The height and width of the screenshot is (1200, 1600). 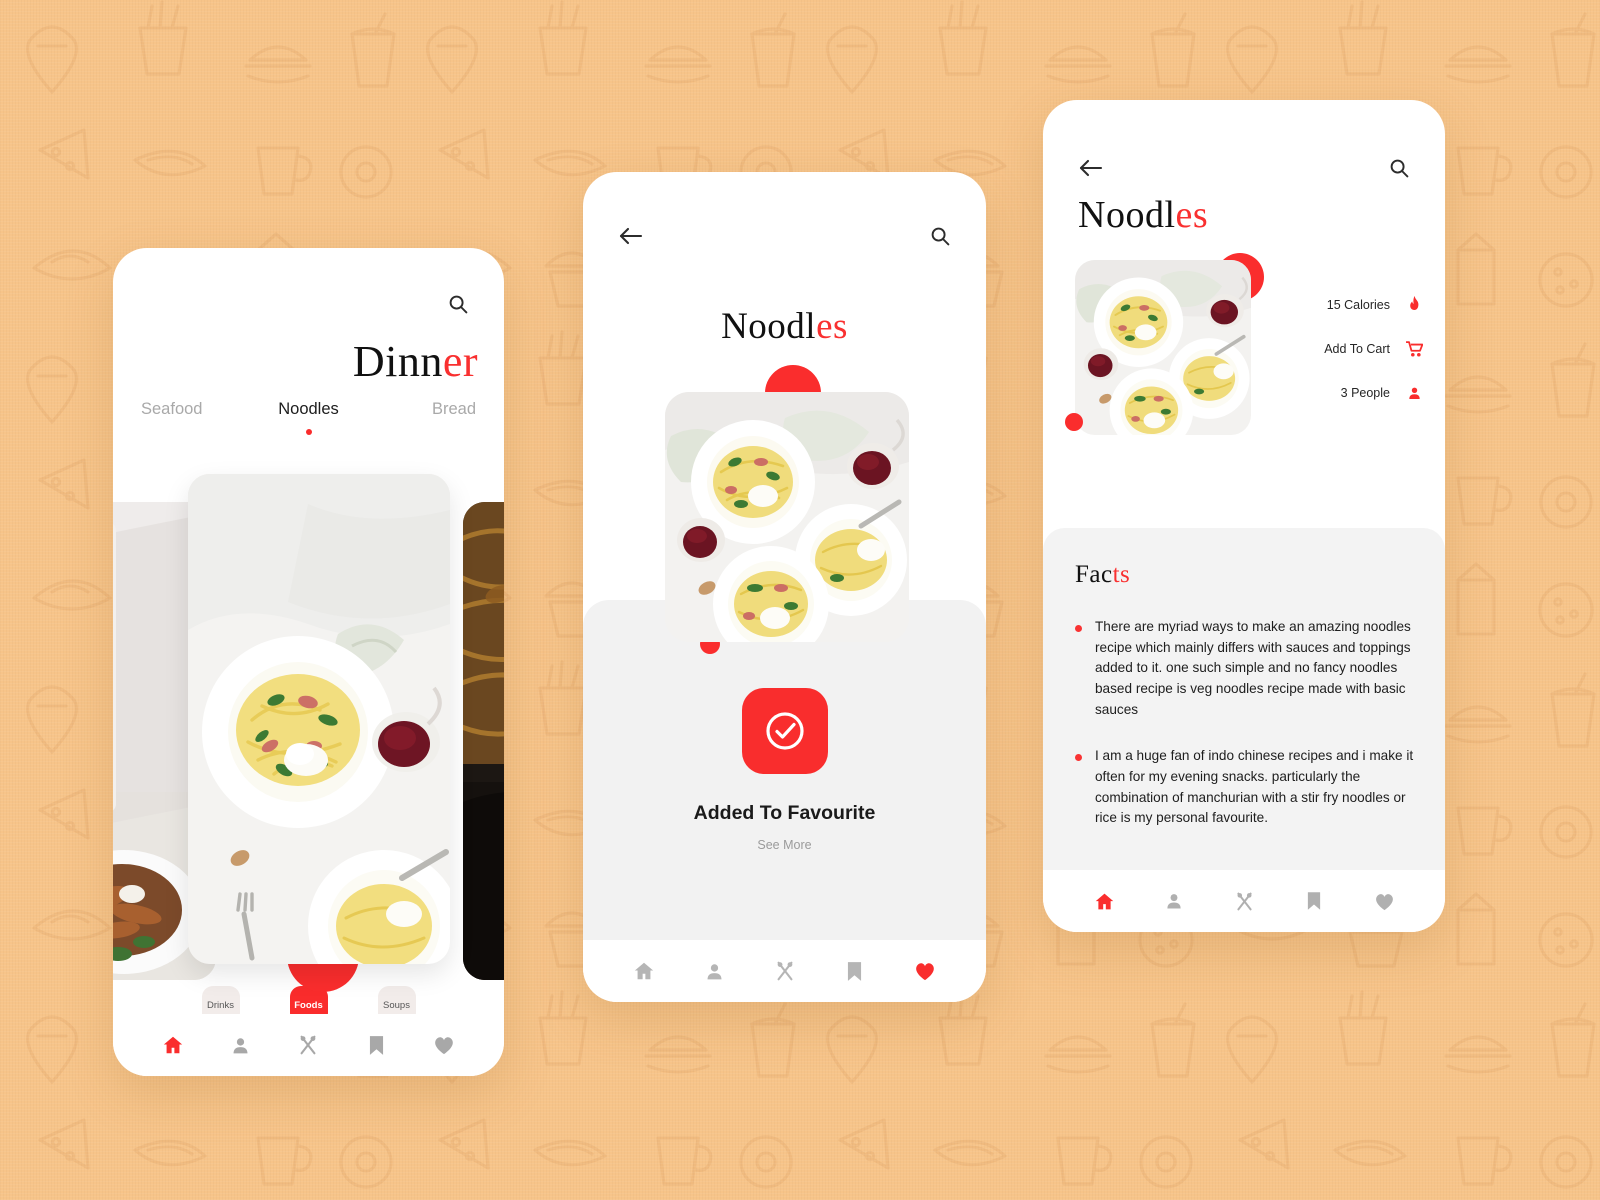 I want to click on add-to-cart-label: Add To Cart, so click(x=1357, y=349).